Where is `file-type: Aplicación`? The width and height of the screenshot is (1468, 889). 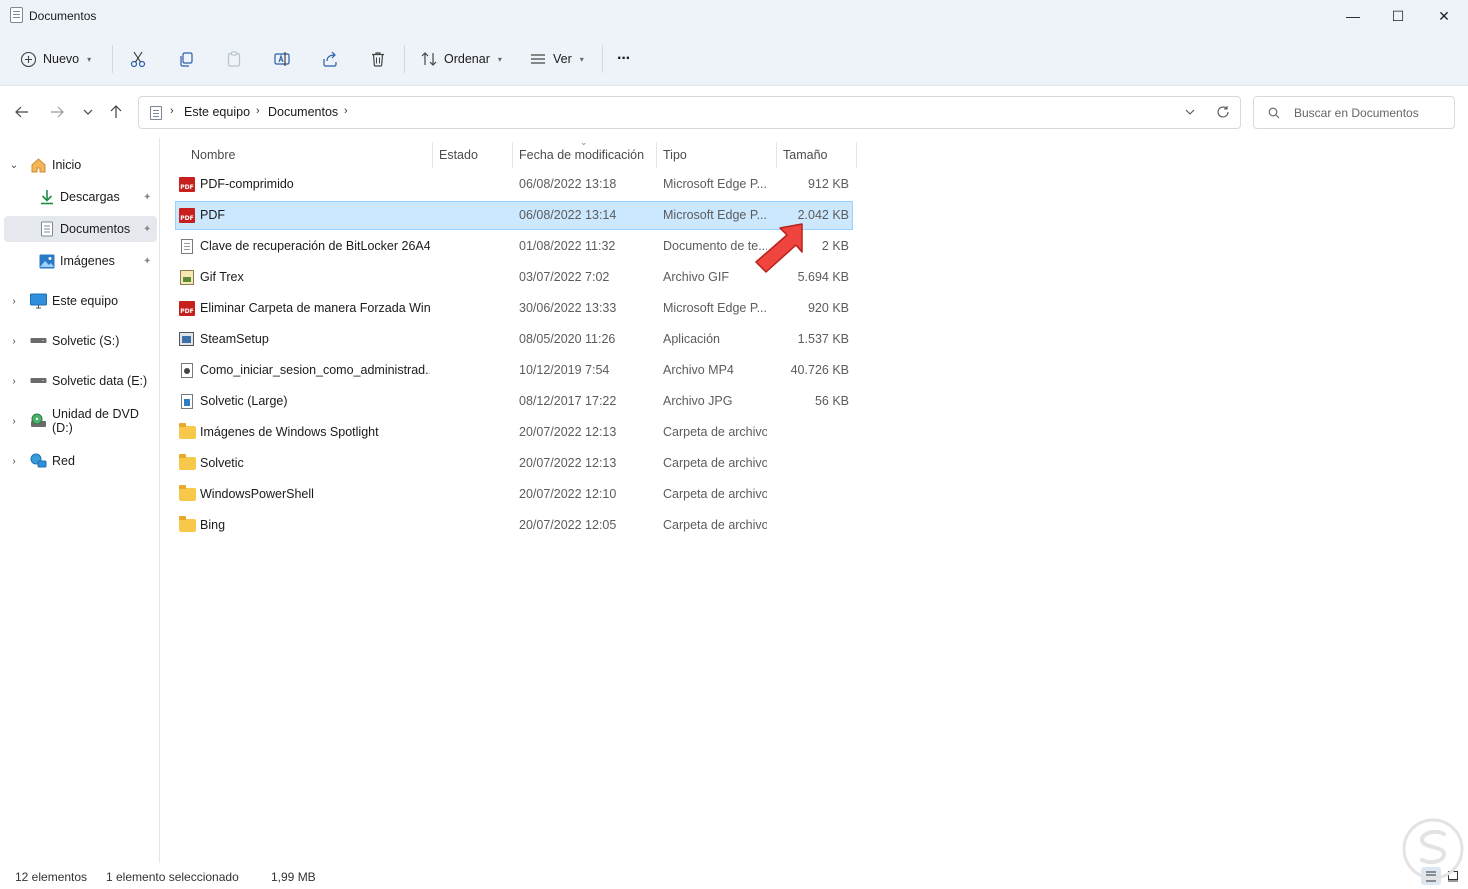 file-type: Aplicación is located at coordinates (691, 339).